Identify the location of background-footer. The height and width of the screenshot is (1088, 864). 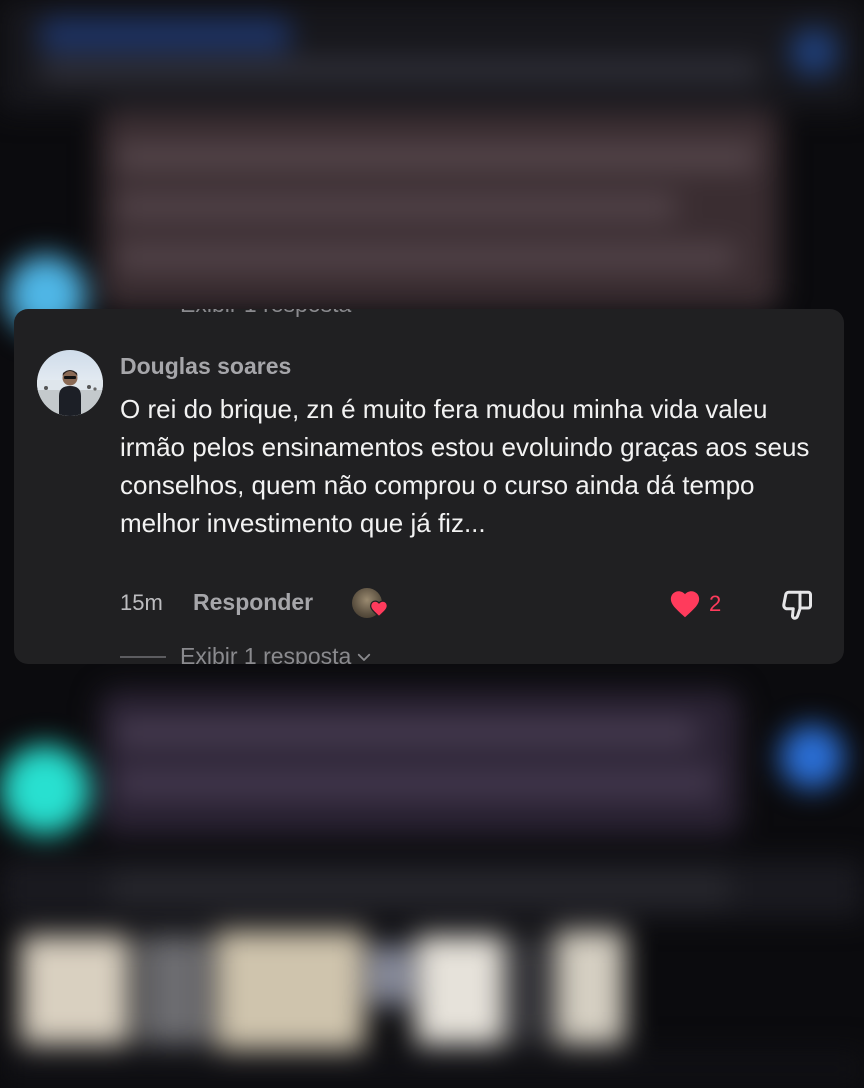
(432, 1069).